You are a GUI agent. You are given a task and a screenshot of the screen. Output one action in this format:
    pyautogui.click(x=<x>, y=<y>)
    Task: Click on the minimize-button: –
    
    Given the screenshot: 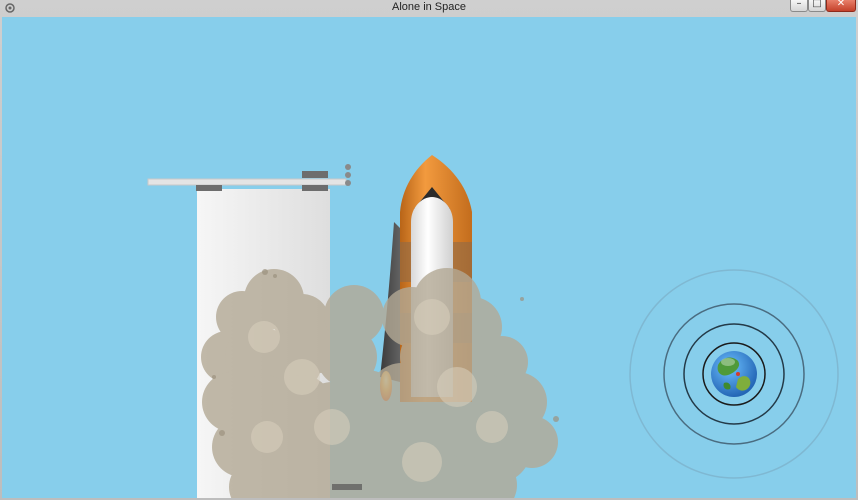 What is the action you would take?
    pyautogui.click(x=799, y=6)
    